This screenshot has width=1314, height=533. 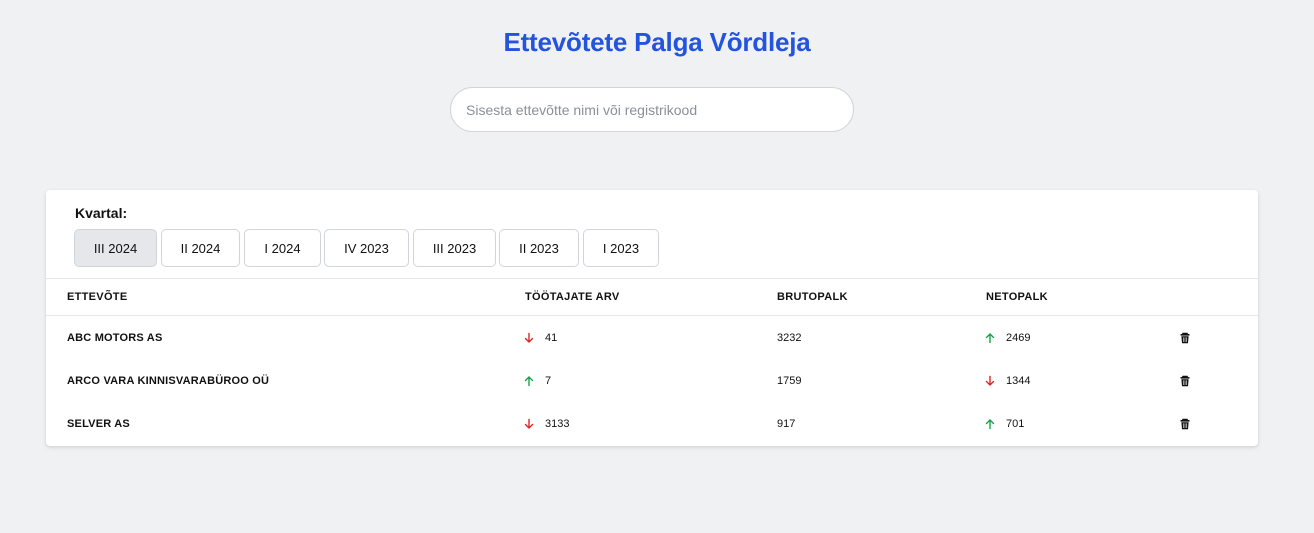 I want to click on company-name: ARCO VARA KINNISVARABÜROO OÜ, so click(x=168, y=380).